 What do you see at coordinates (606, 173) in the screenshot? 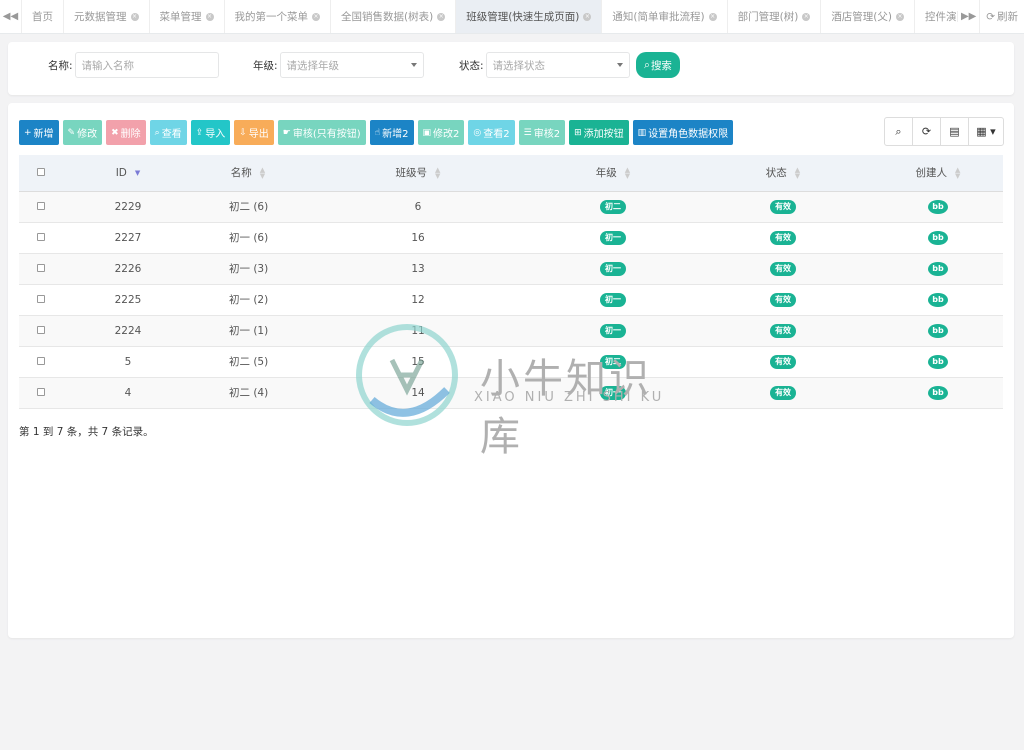
I see `column-label: 年级` at bounding box center [606, 173].